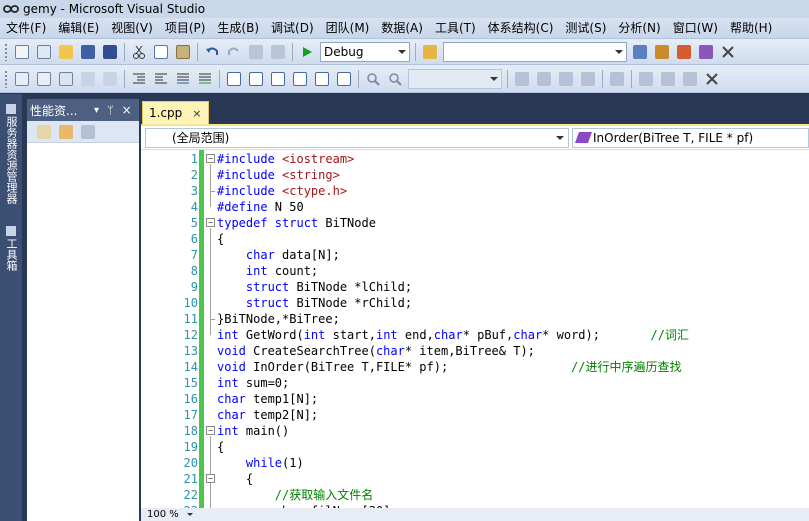  What do you see at coordinates (139, 52) in the screenshot?
I see `cut-icon` at bounding box center [139, 52].